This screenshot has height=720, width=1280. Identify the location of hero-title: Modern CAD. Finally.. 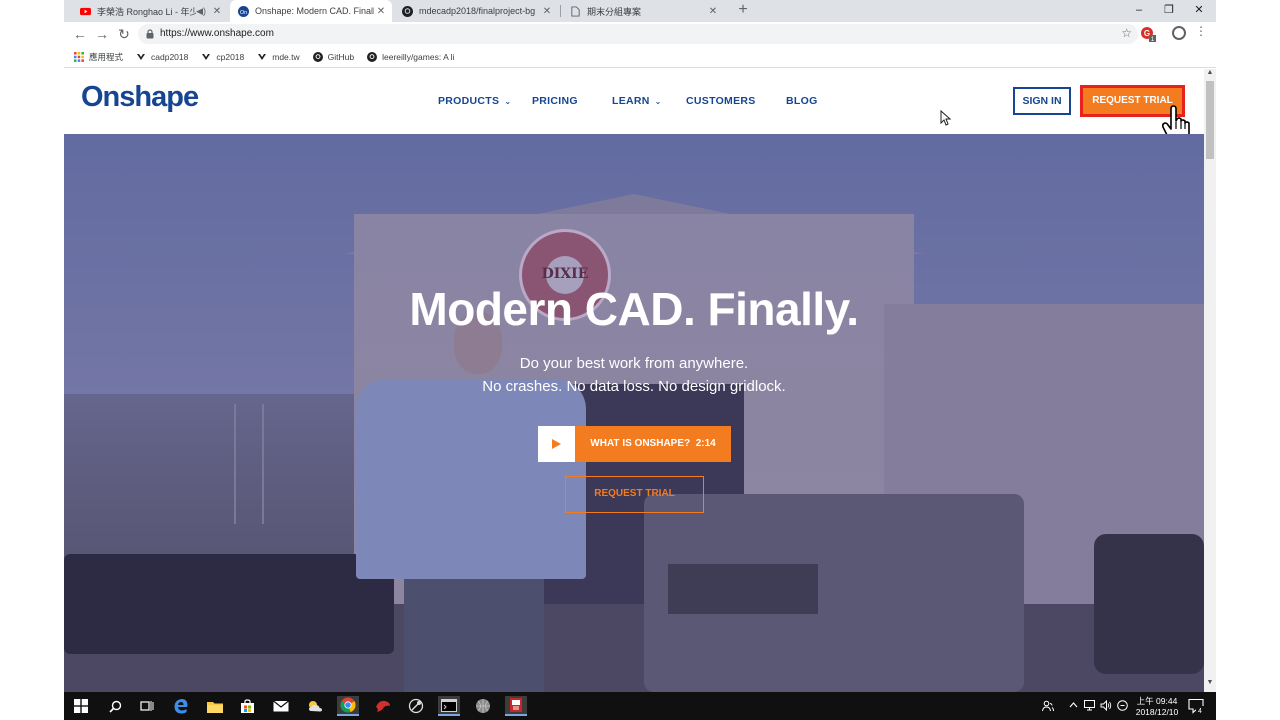
(634, 309).